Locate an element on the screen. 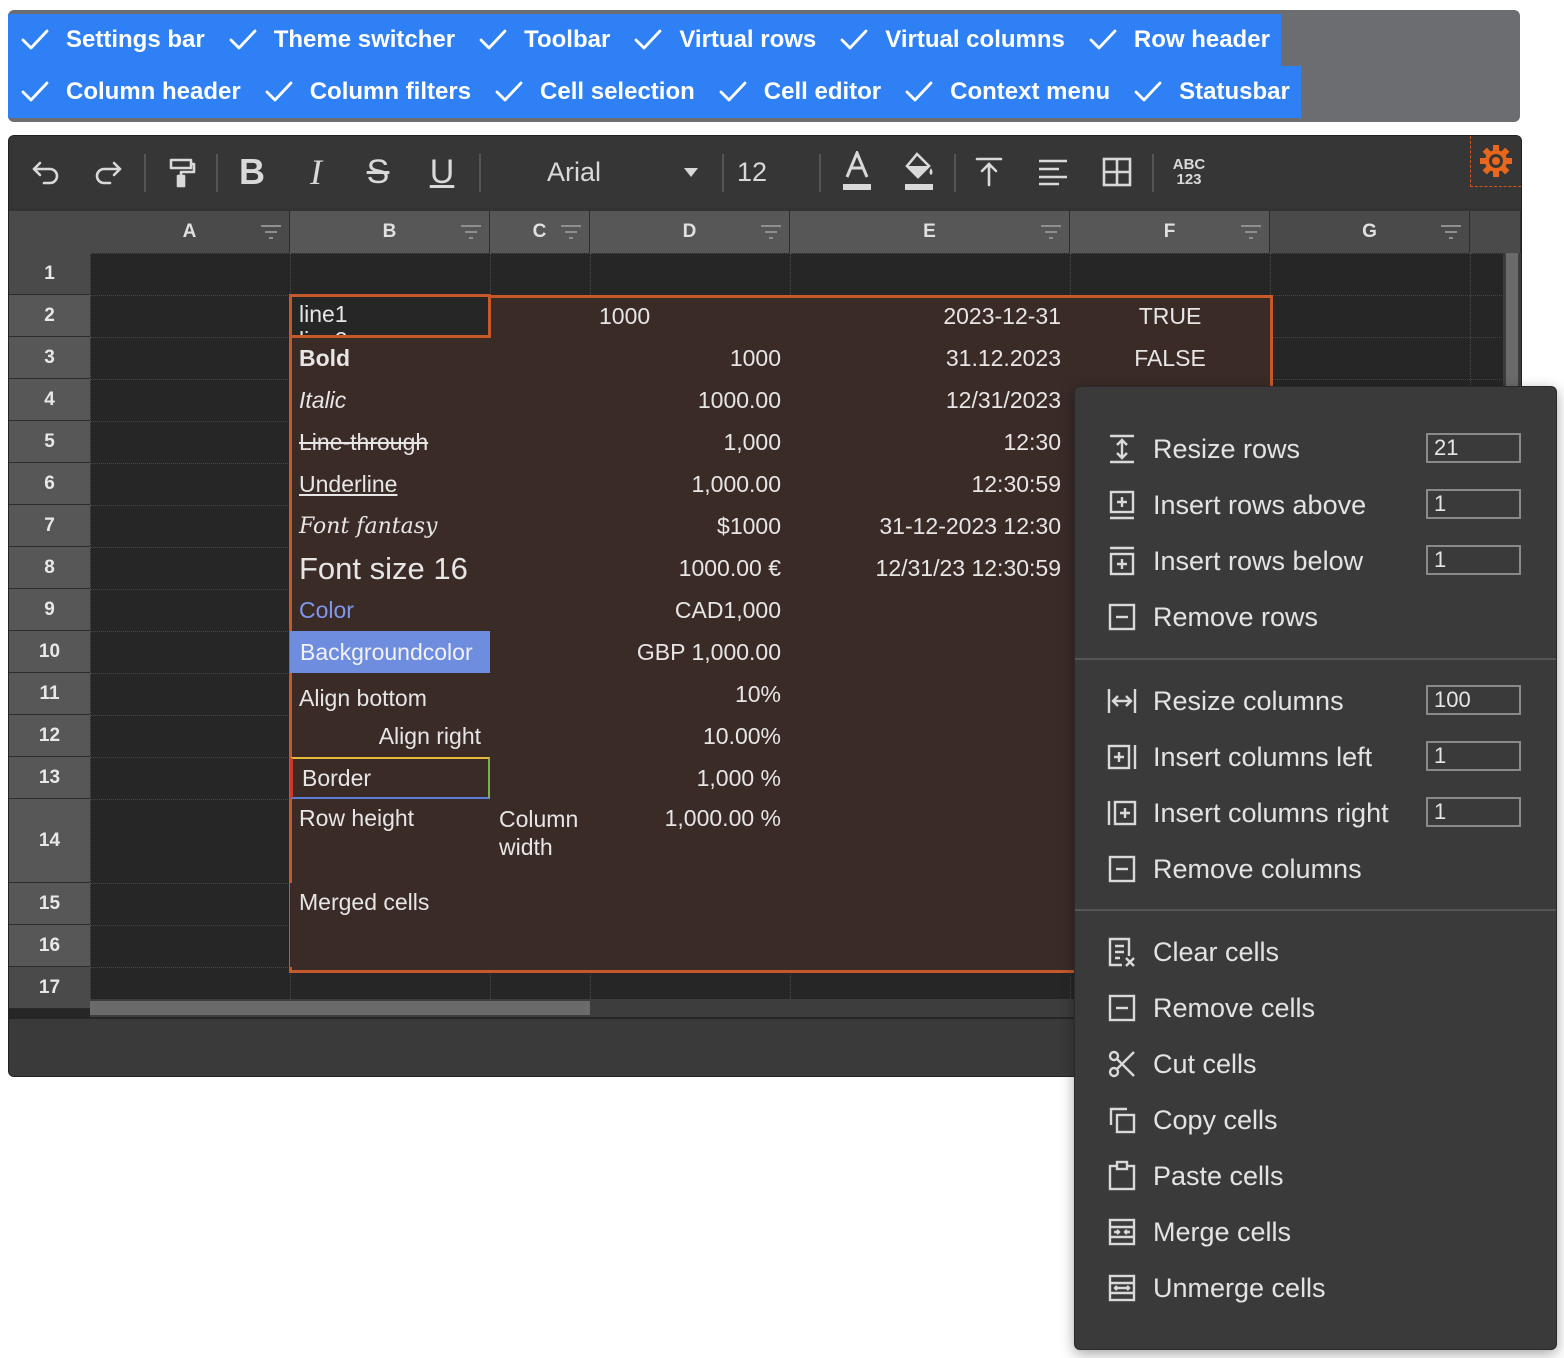 Image resolution: width=1564 pixels, height=1358 pixels. cell-e2: 2023-12-31 is located at coordinates (930, 316).